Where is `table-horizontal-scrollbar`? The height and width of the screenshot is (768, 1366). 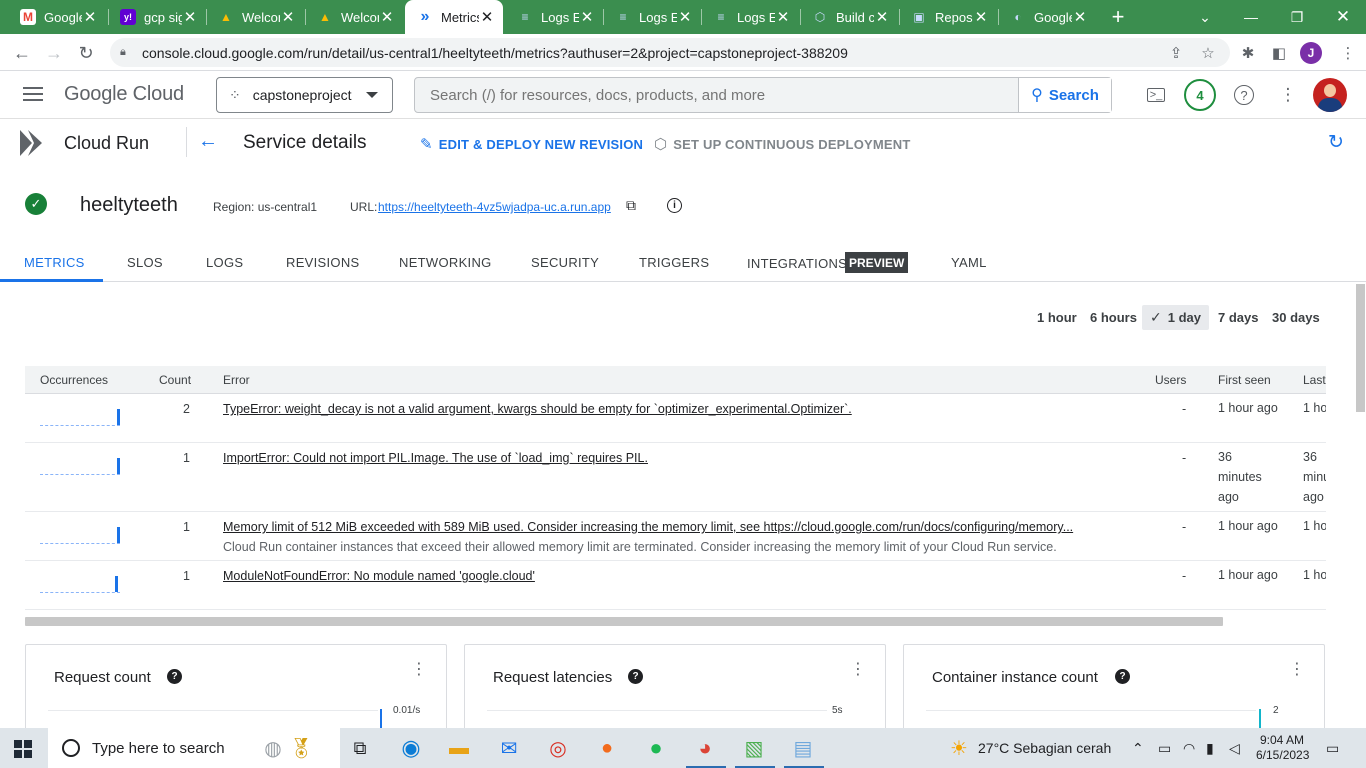 table-horizontal-scrollbar is located at coordinates (624, 621).